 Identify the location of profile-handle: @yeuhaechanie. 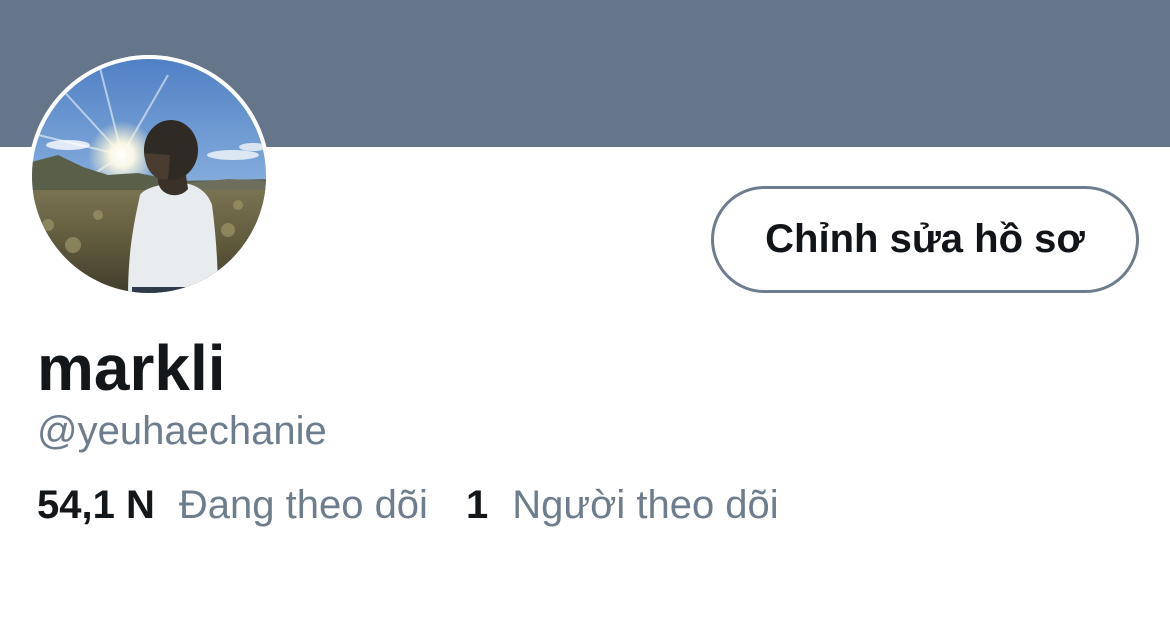
(182, 431).